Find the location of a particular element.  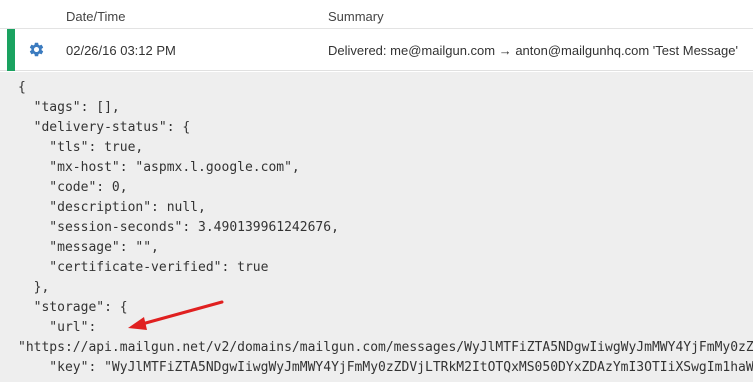

json-line: "code": 0, is located at coordinates (73, 187).